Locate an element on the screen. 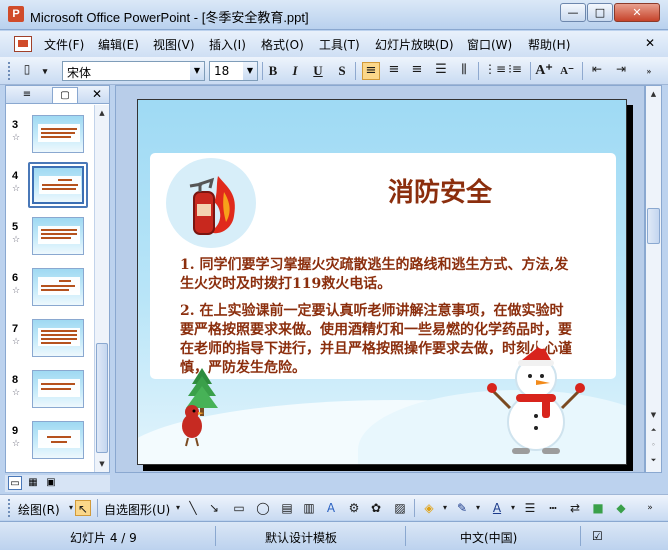  diagram-icon: ⚙ is located at coordinates (354, 508).